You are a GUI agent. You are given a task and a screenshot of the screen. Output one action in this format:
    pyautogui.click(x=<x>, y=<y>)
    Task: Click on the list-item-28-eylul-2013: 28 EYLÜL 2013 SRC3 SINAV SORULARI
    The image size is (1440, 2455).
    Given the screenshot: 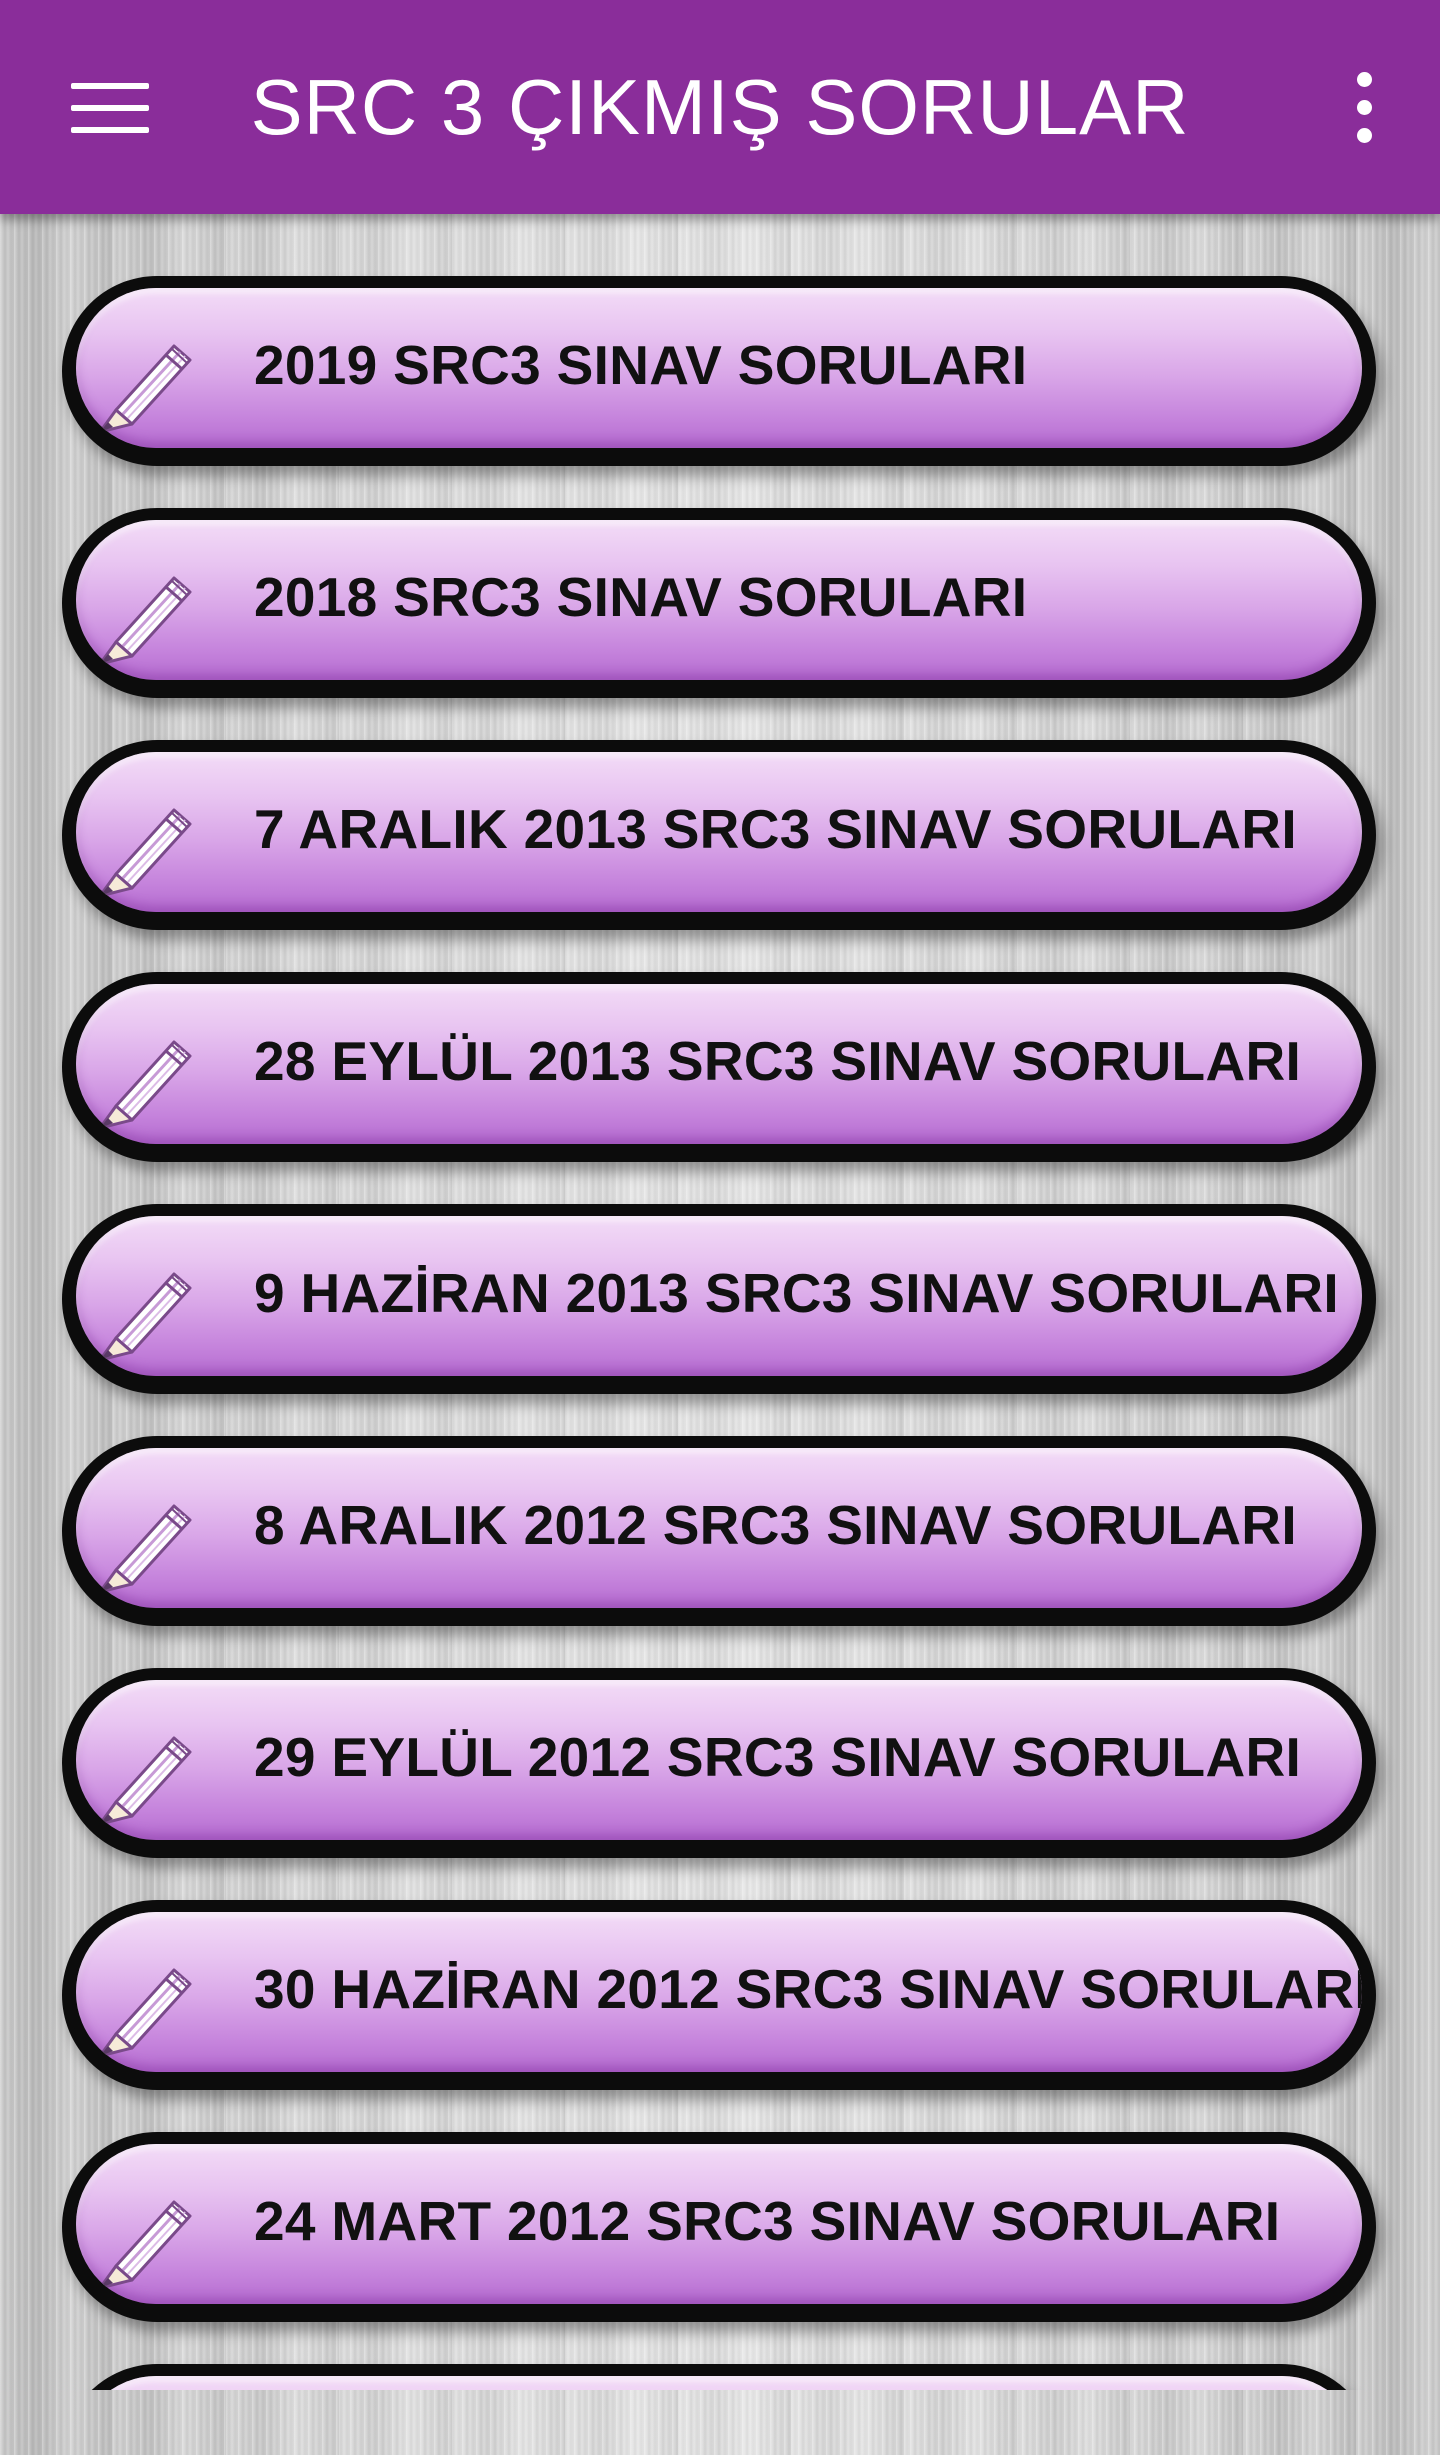 What is the action you would take?
    pyautogui.click(x=719, y=1067)
    